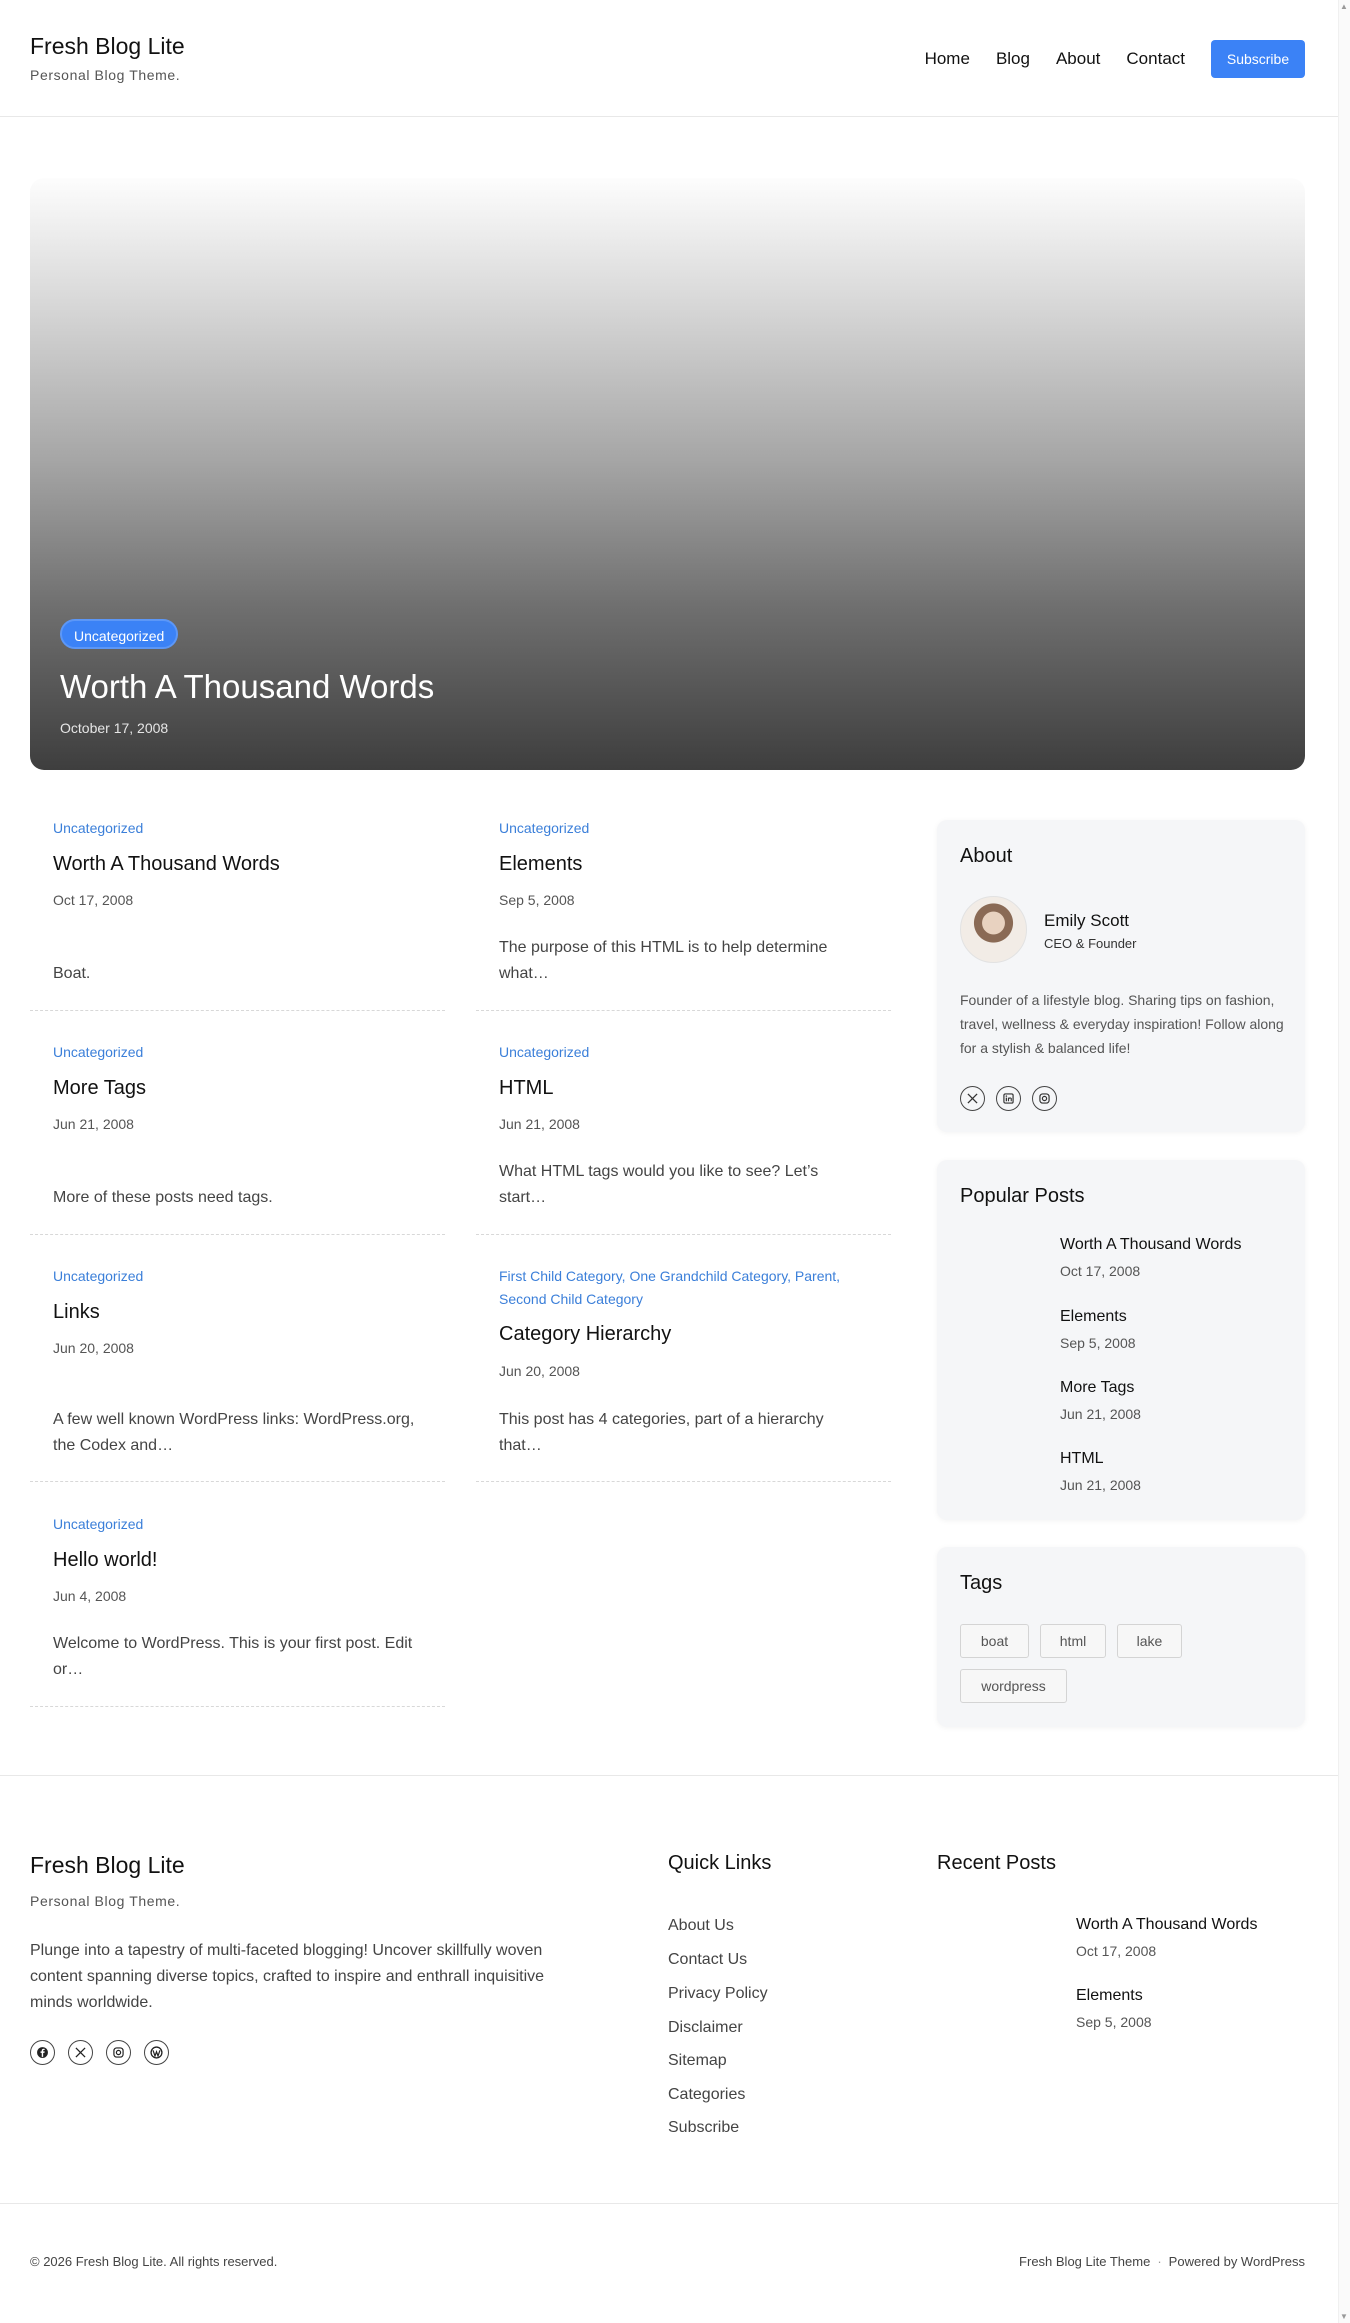 This screenshot has height=2323, width=1350. What do you see at coordinates (1114, 2022) in the screenshot?
I see `recent-post-date: Sep 5, 2008` at bounding box center [1114, 2022].